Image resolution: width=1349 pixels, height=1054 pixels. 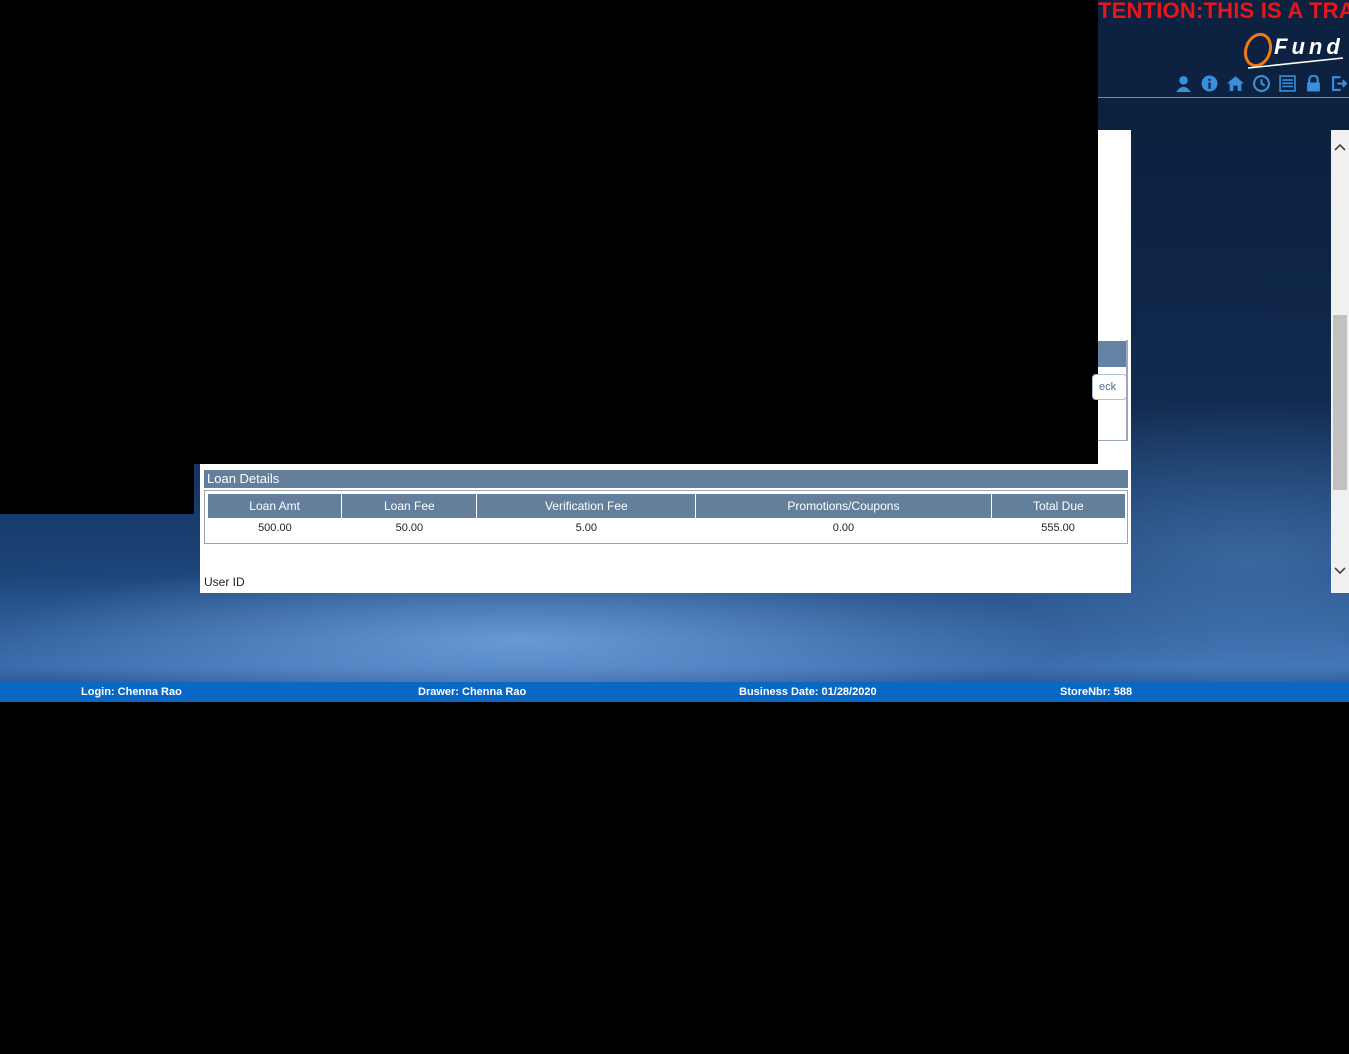 I want to click on qfund-logo: Fund, so click(x=1293, y=50).